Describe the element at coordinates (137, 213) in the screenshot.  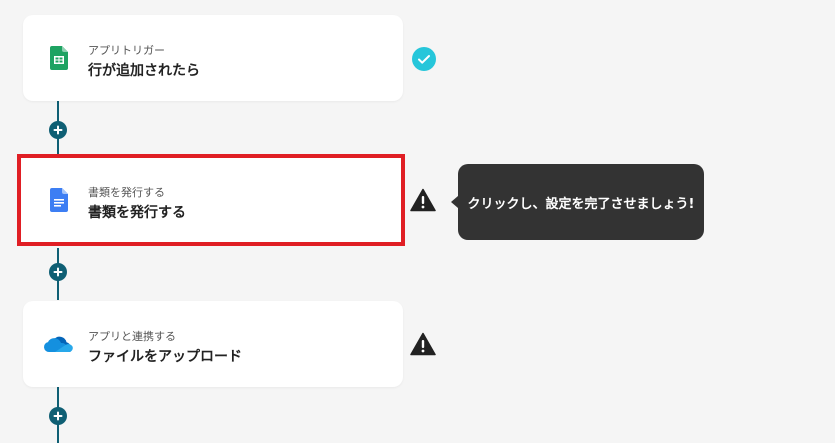
I see `step-title: 書類を発行する` at that location.